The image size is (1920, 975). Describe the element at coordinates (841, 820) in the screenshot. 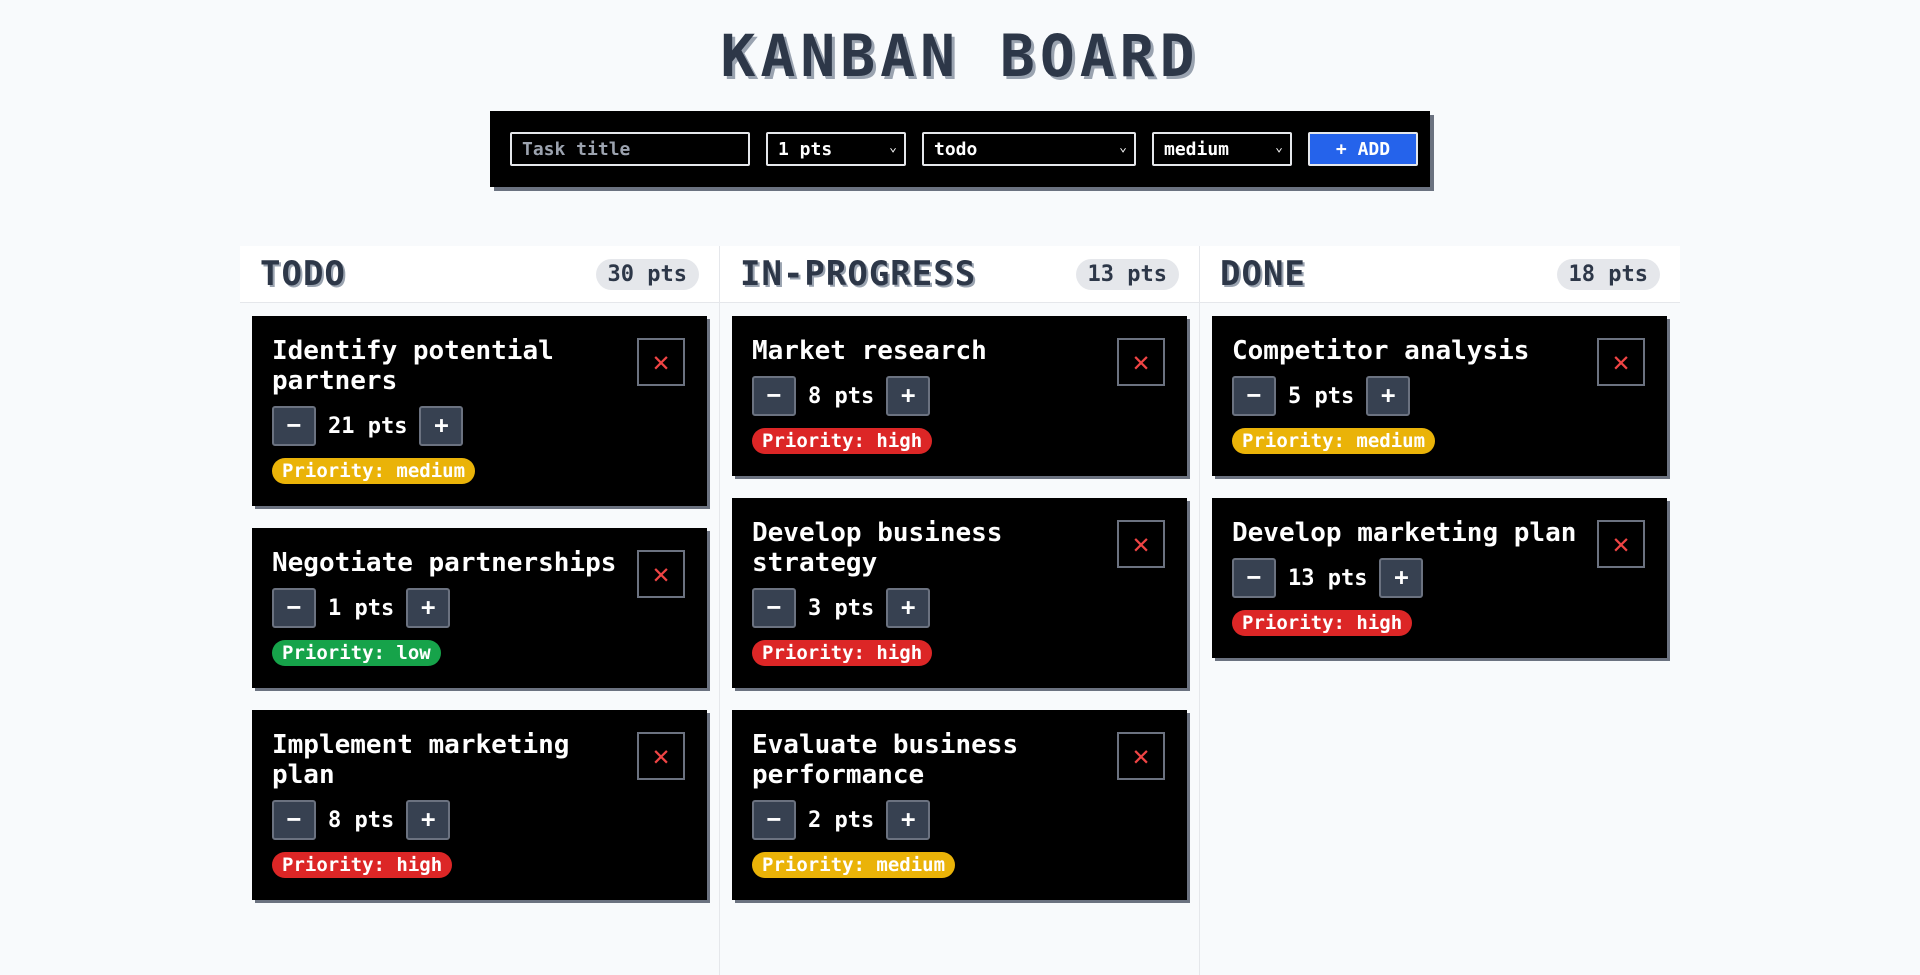

I see `task-points: 2 pts` at that location.